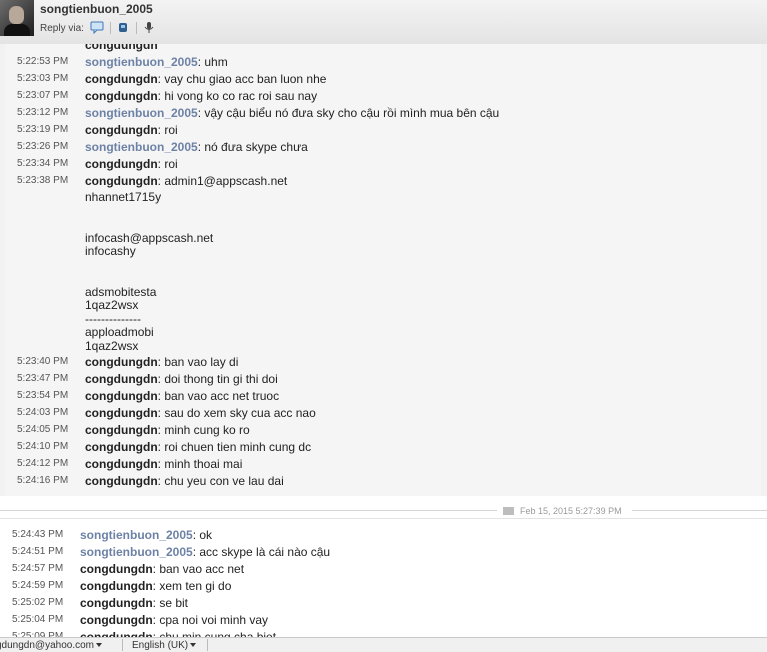 The height and width of the screenshot is (652, 767). Describe the element at coordinates (122, 645) in the screenshot. I see `status-separator` at that location.